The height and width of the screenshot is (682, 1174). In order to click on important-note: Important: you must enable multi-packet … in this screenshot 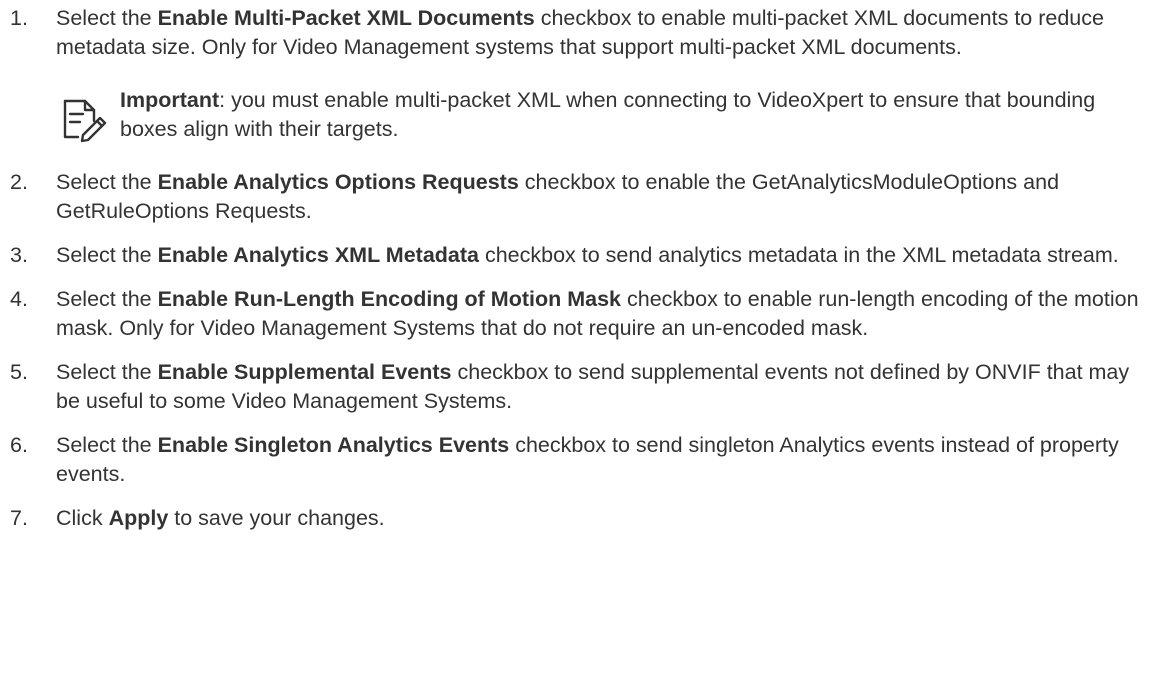, I will do `click(603, 115)`.